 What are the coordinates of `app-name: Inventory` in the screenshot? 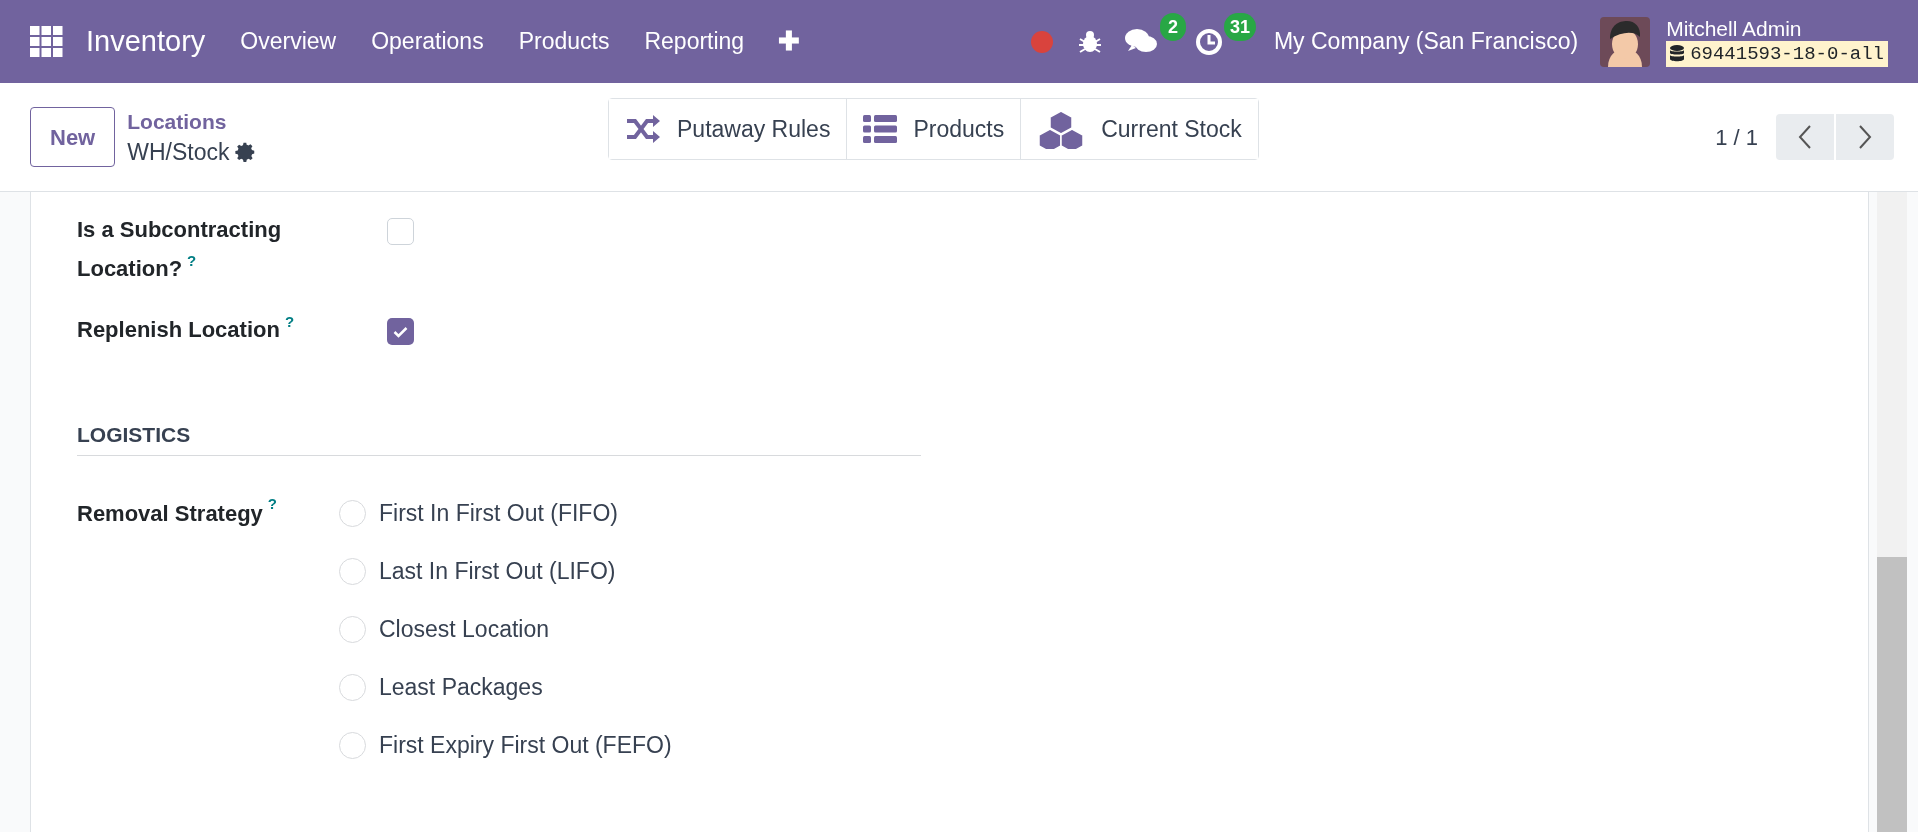 It's located at (146, 41).